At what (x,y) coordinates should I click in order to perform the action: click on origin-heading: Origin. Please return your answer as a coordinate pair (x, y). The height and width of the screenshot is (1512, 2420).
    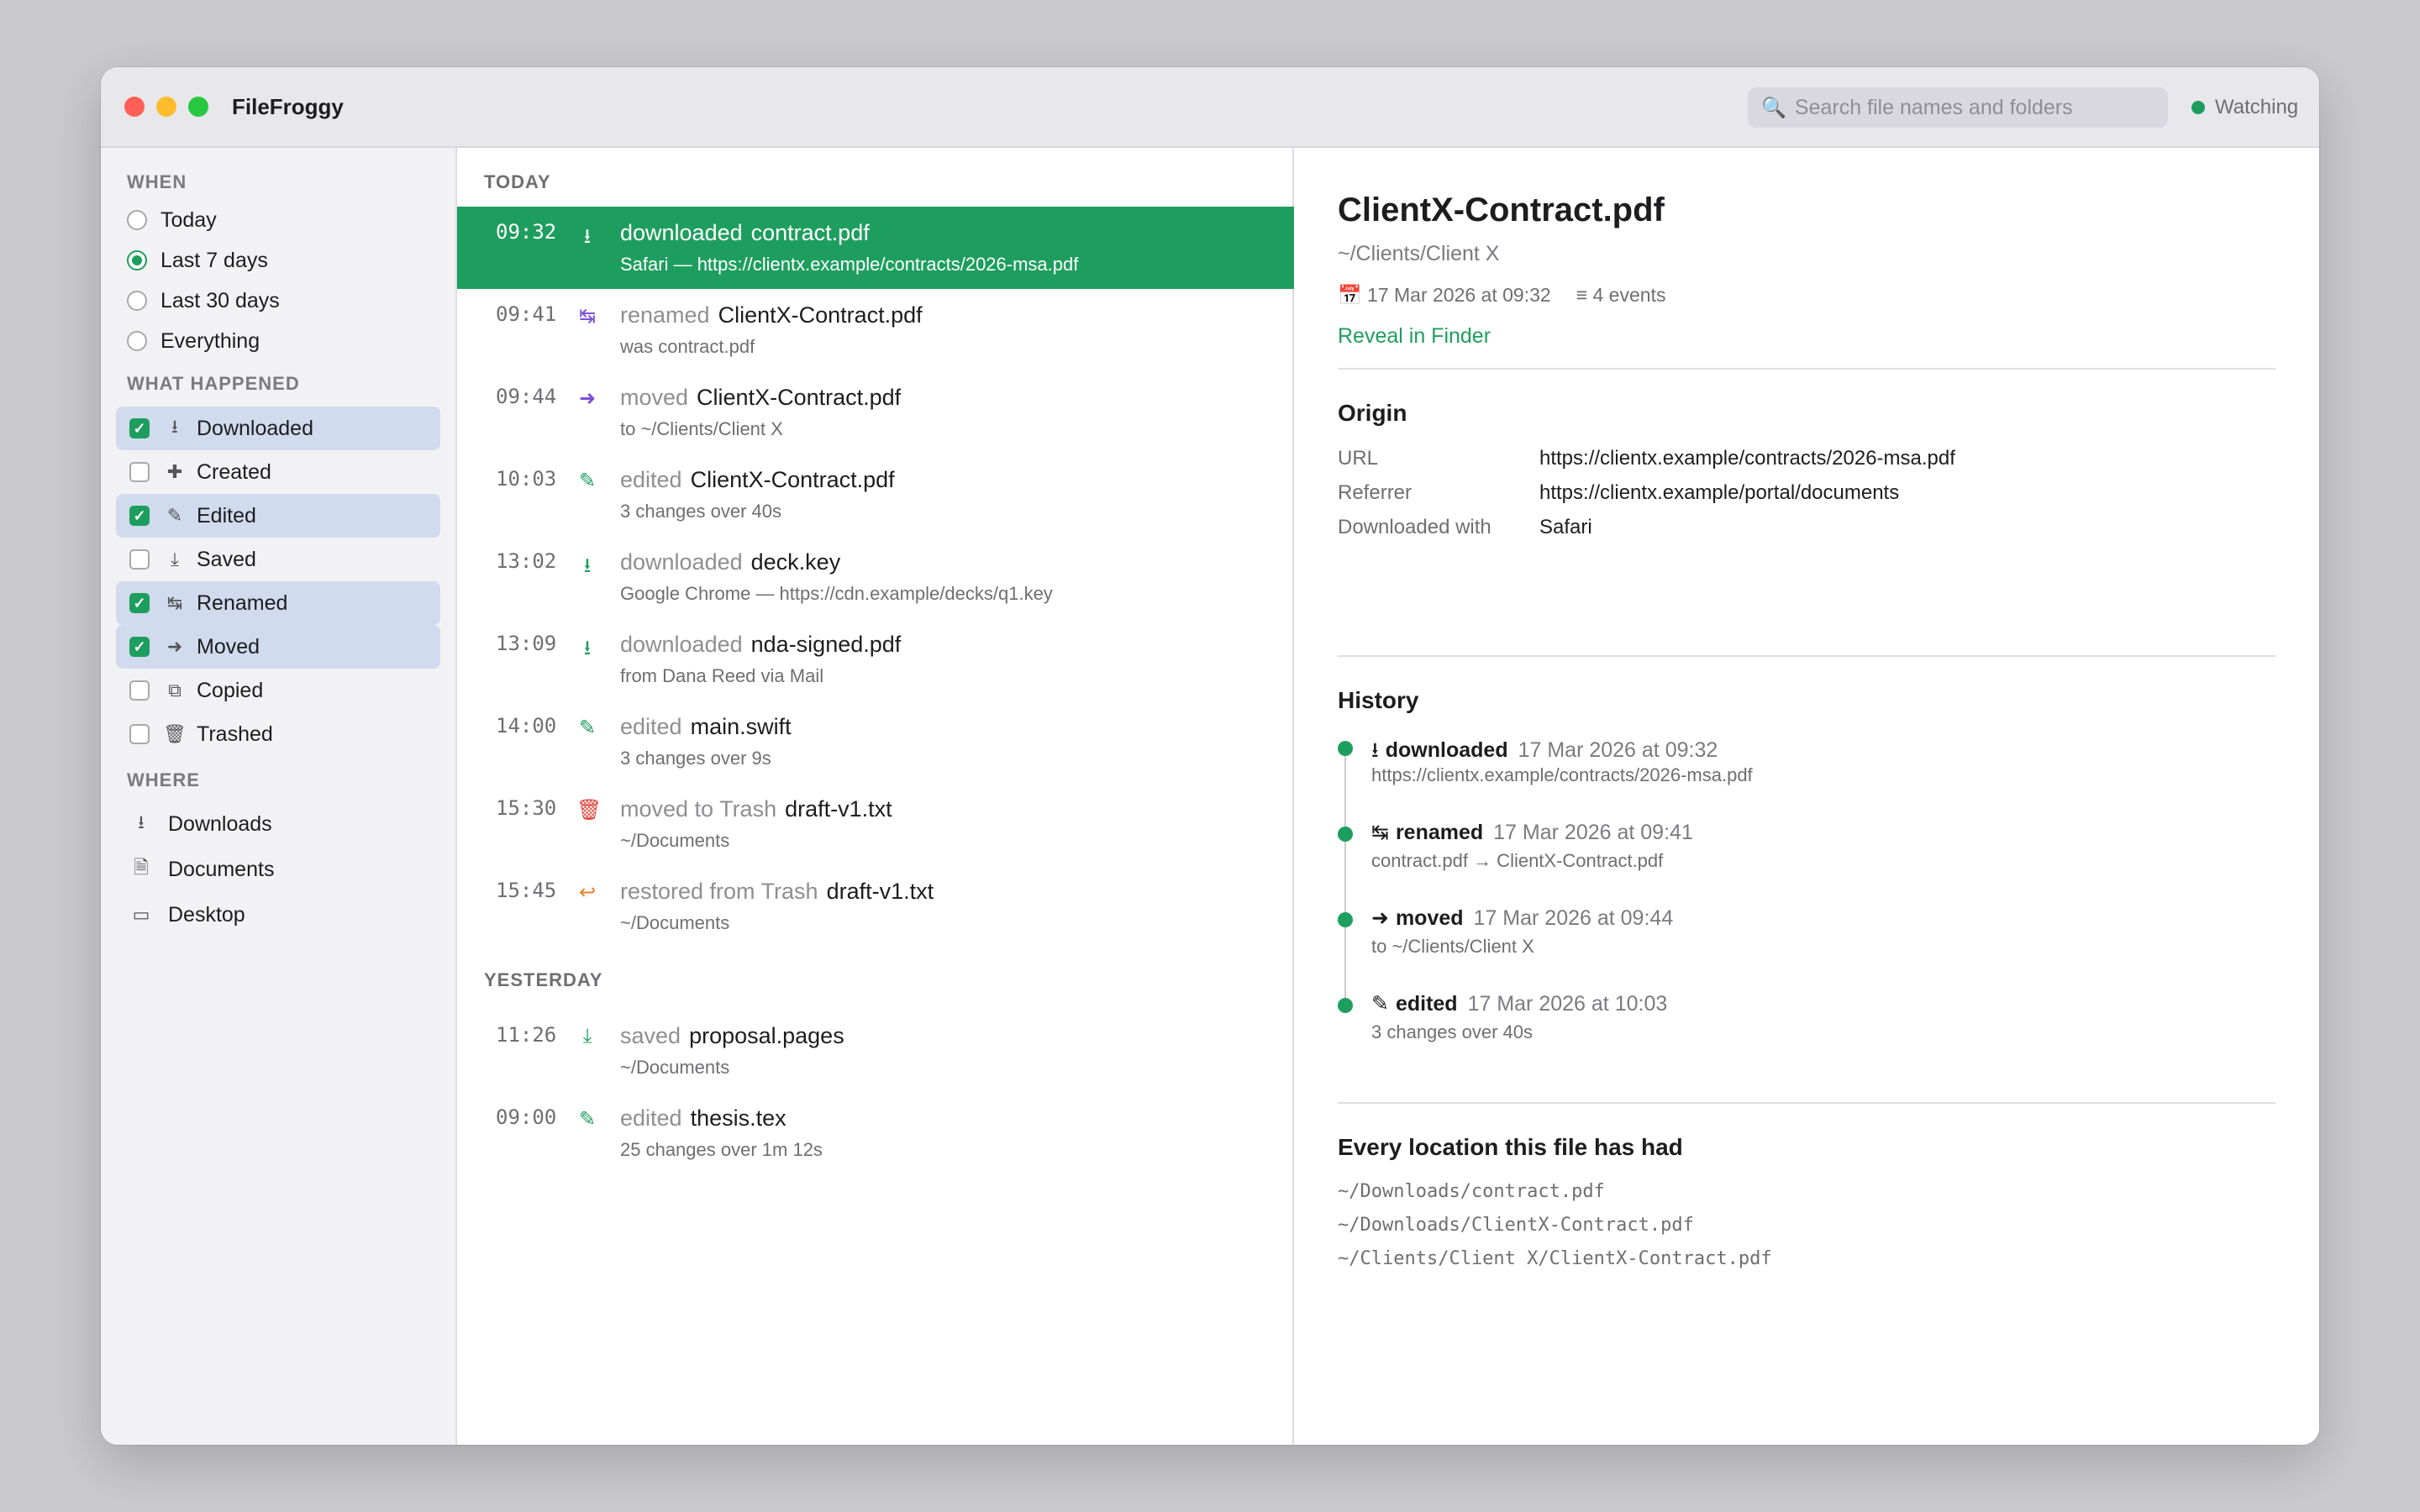
    Looking at the image, I should click on (1373, 413).